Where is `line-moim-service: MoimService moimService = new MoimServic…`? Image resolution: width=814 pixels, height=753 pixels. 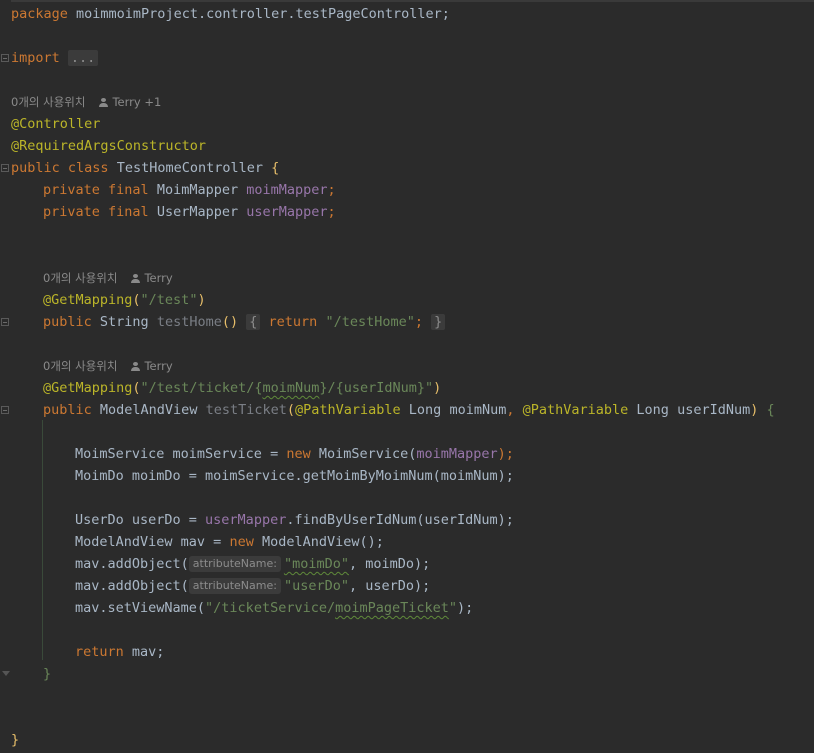
line-moim-service: MoimService moimService = new MoimServic… is located at coordinates (294, 454).